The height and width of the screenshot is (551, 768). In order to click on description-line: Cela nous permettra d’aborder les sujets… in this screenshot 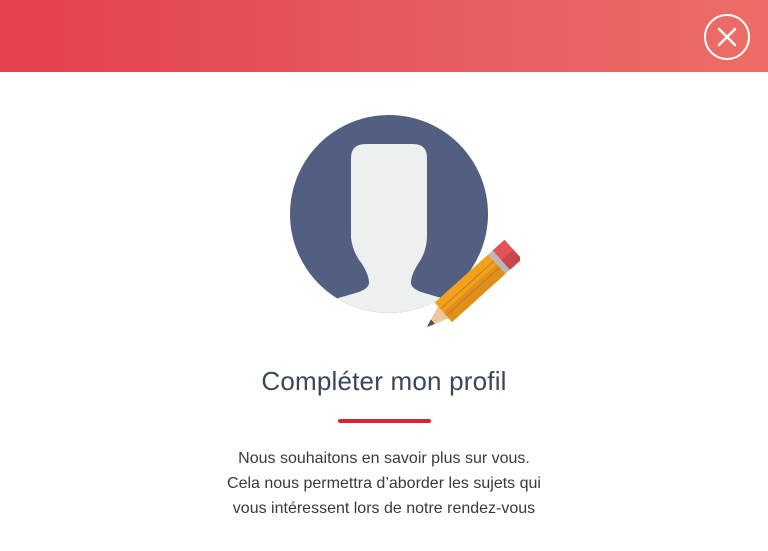, I will do `click(384, 483)`.